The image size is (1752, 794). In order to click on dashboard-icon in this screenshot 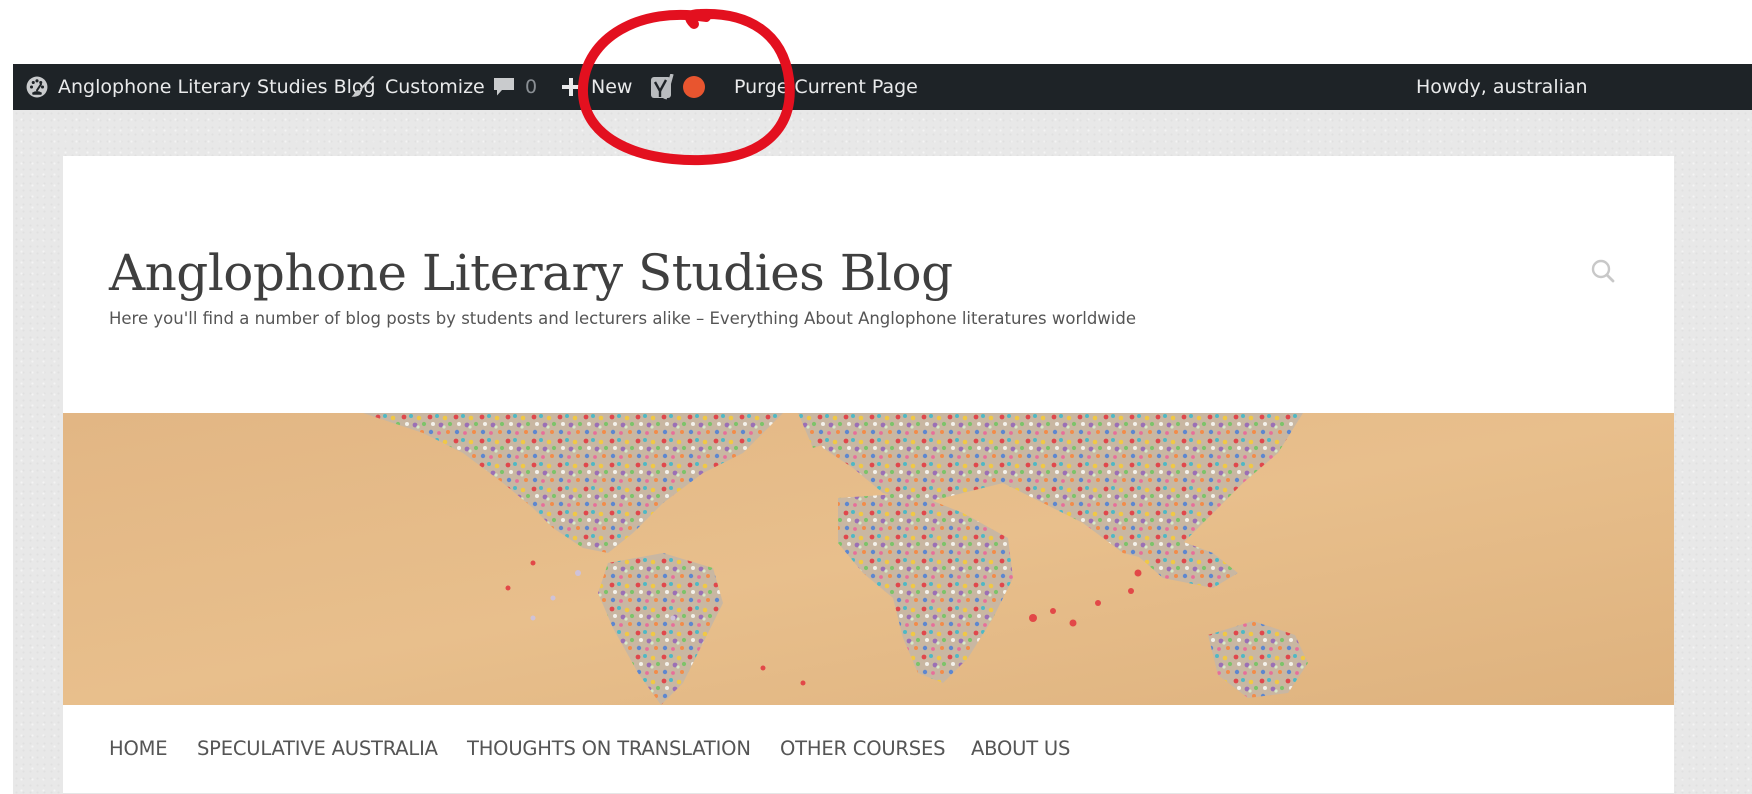, I will do `click(37, 87)`.